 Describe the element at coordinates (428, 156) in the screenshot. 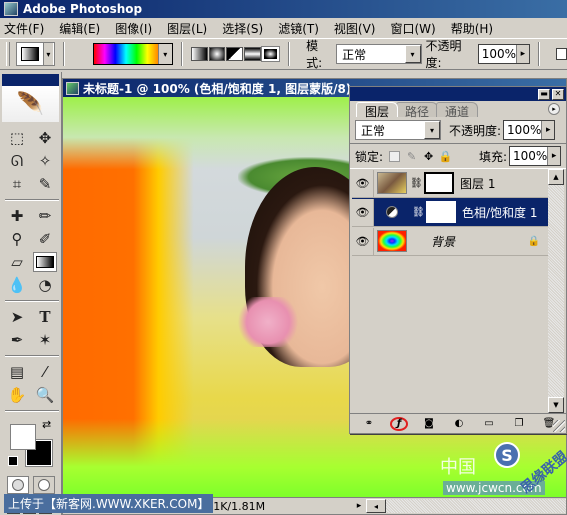

I see `lock-position-icon: ✥` at that location.